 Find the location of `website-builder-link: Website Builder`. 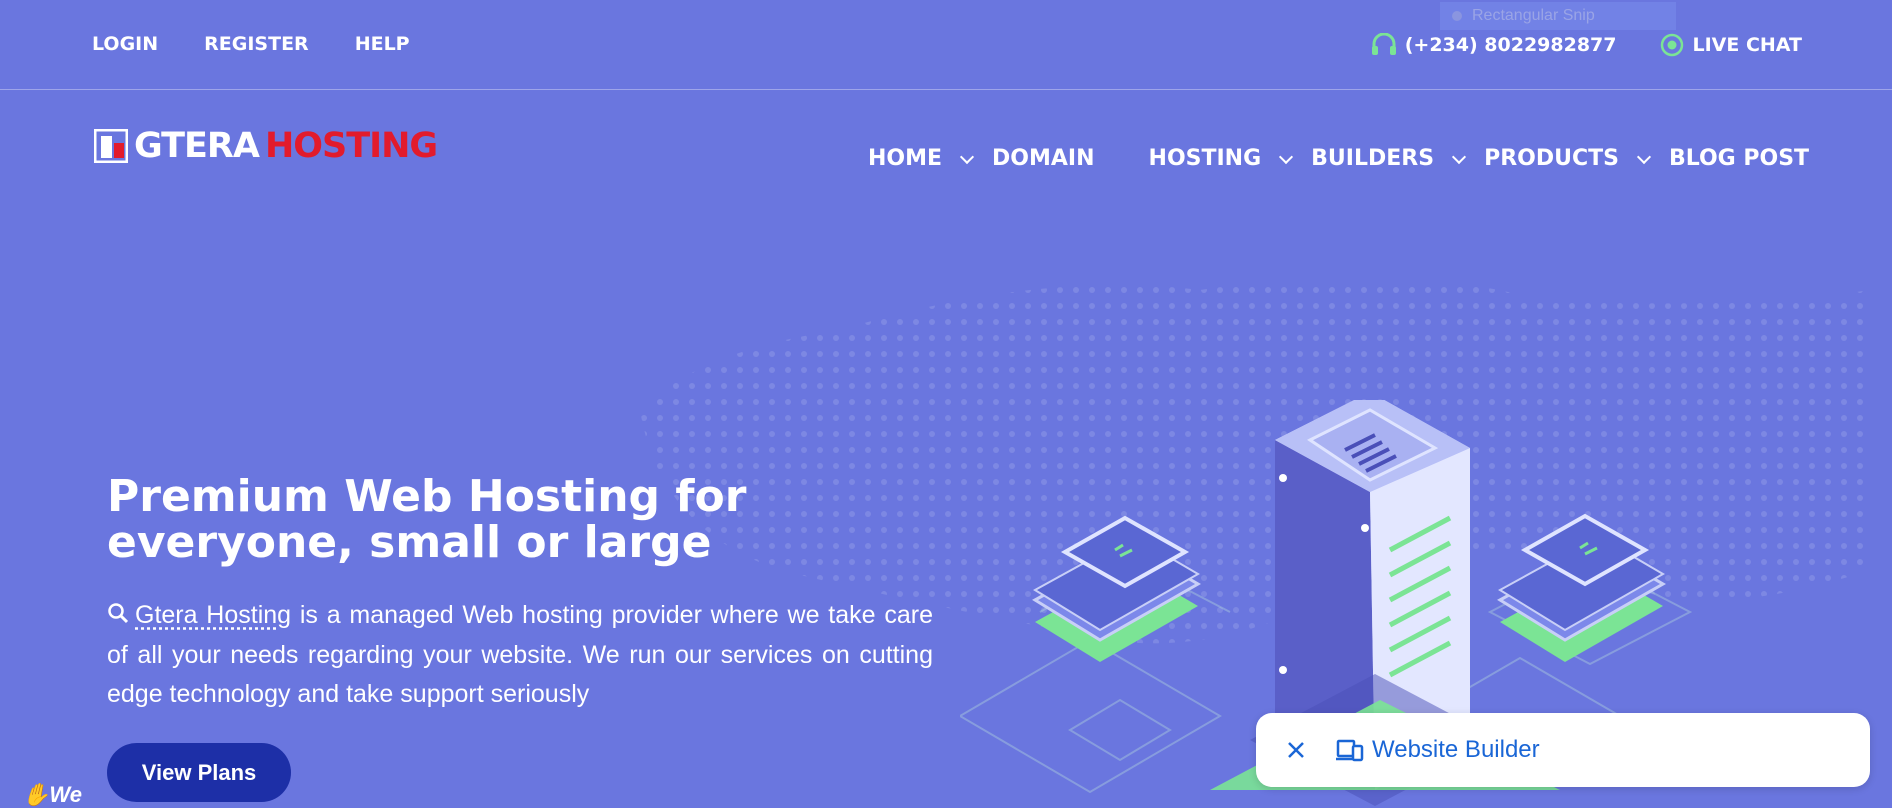

website-builder-link: Website Builder is located at coordinates (1438, 750).